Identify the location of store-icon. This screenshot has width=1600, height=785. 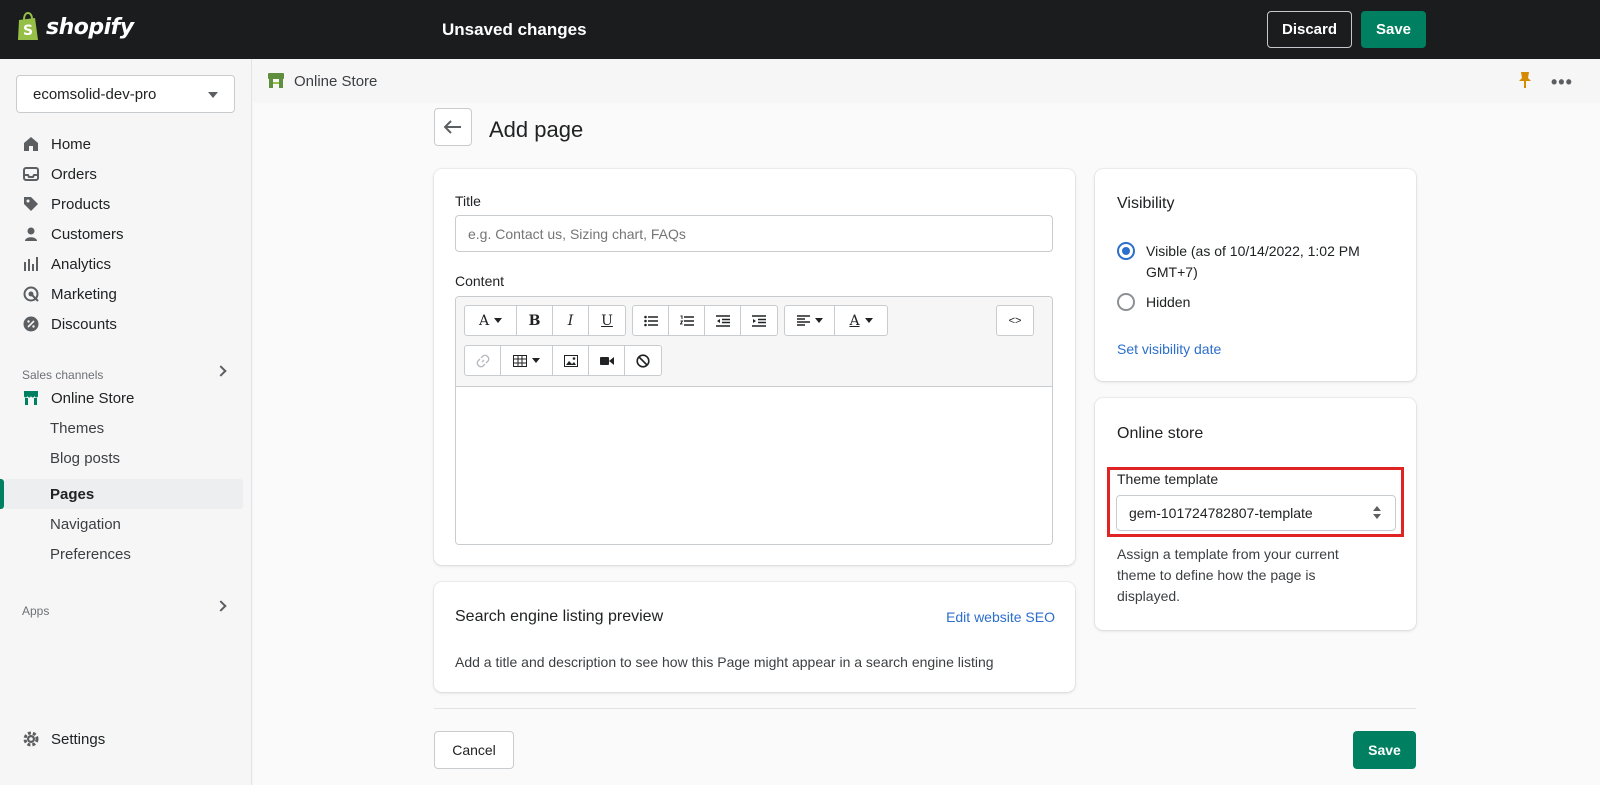
(31, 398).